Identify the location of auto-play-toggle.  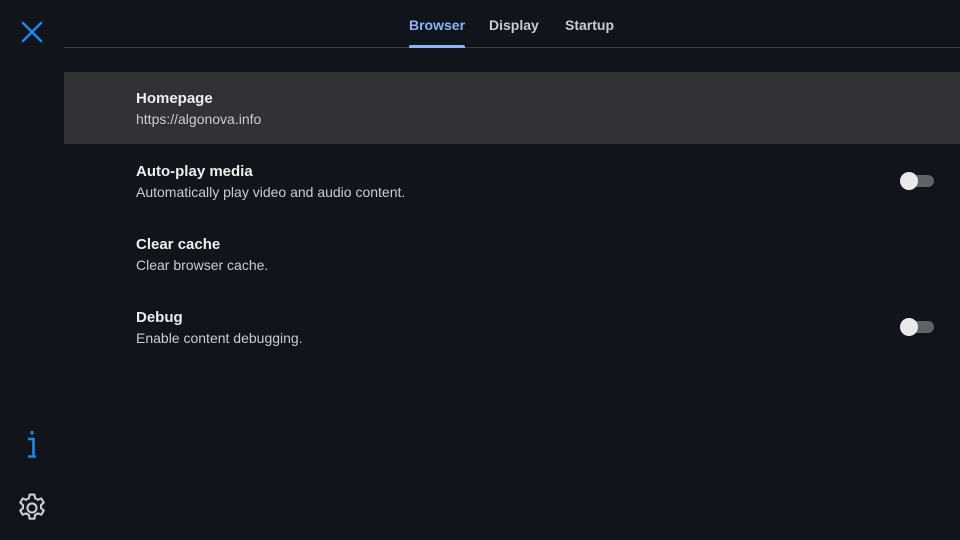
(917, 181).